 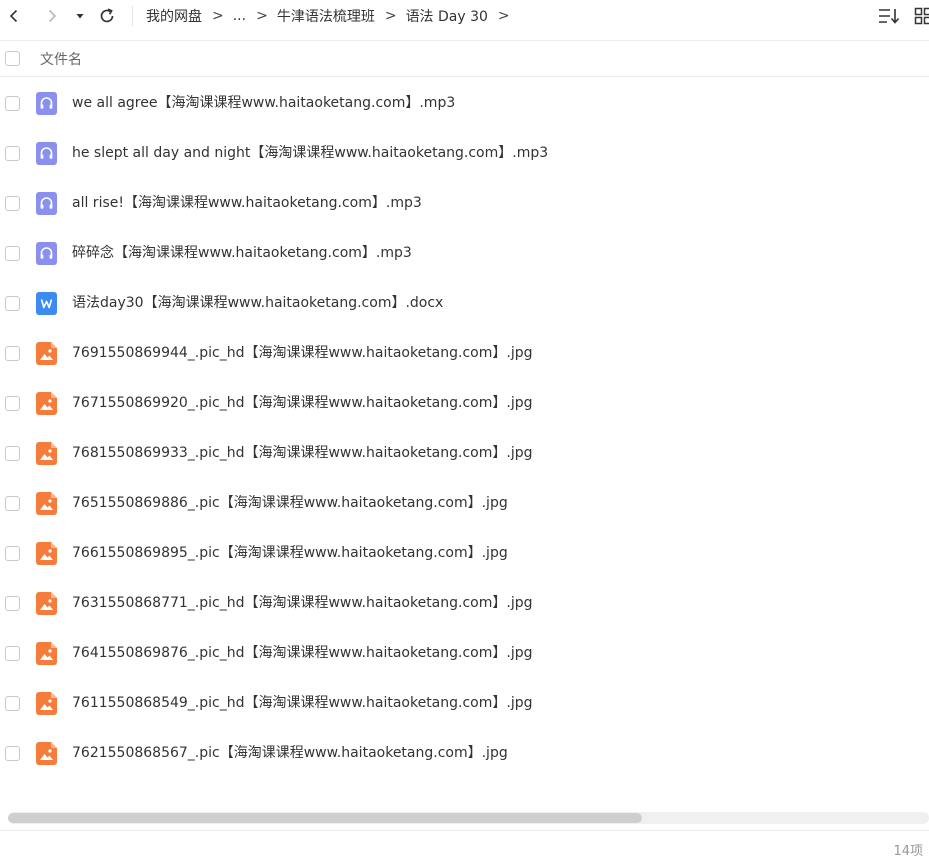 I want to click on list-header: 文件名, so click(x=464, y=58).